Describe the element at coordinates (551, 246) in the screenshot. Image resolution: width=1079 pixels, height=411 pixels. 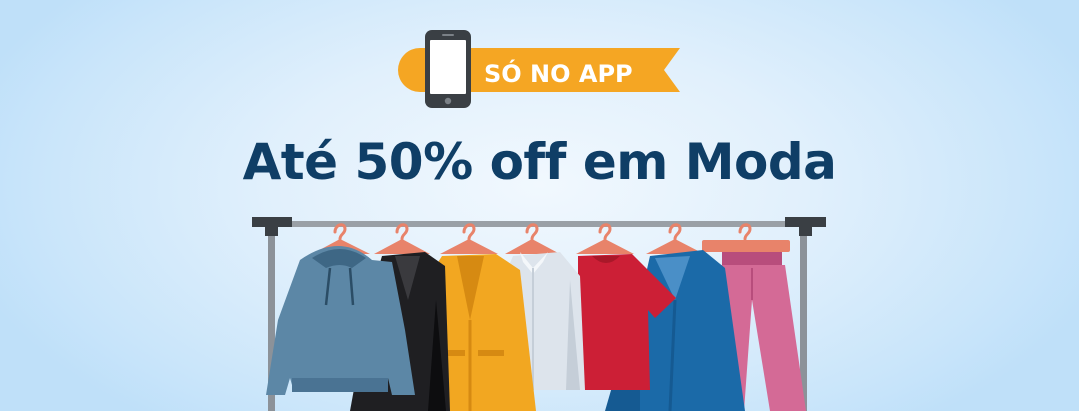
I see `hanger-bars` at that location.